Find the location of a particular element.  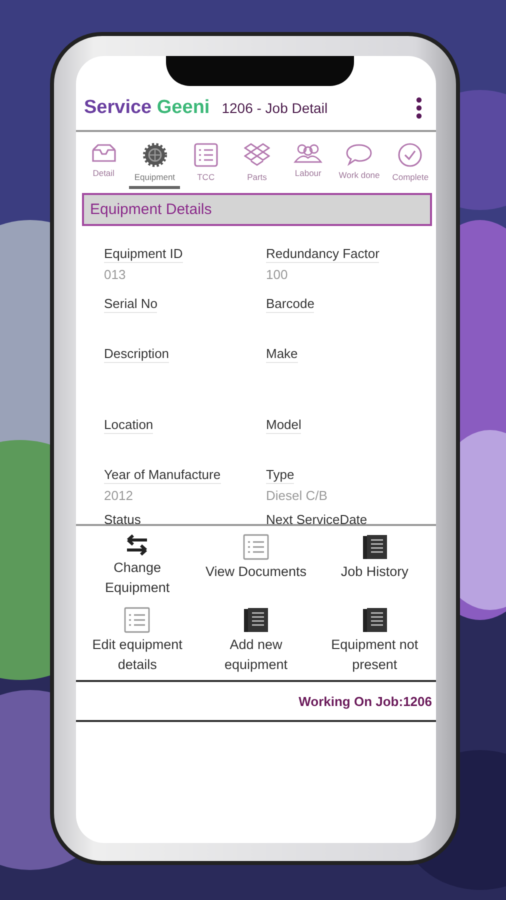

field-value: Diesel C/B is located at coordinates (297, 495).